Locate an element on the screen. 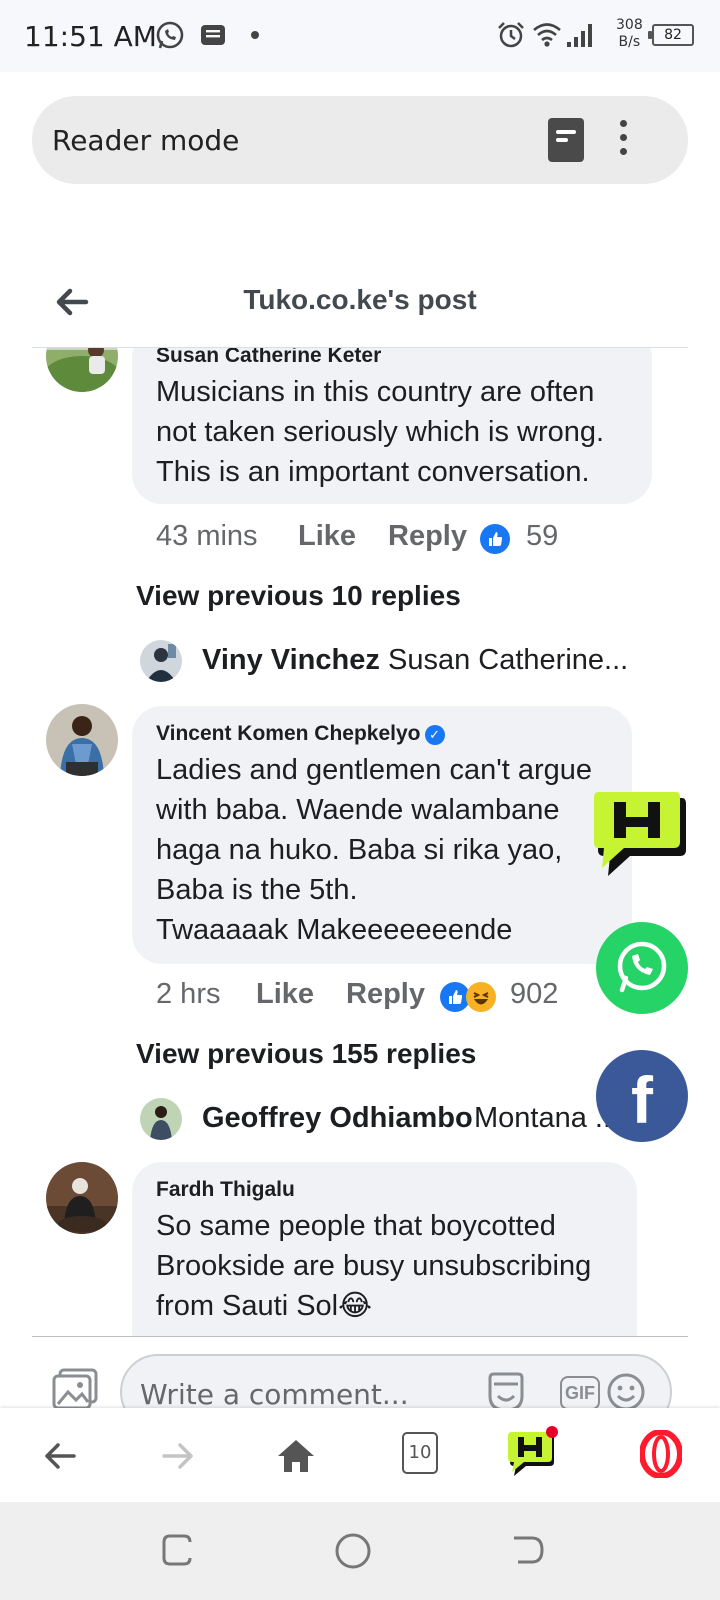 This screenshot has width=720, height=1600. status-time: 11:51 AM is located at coordinates (90, 36).